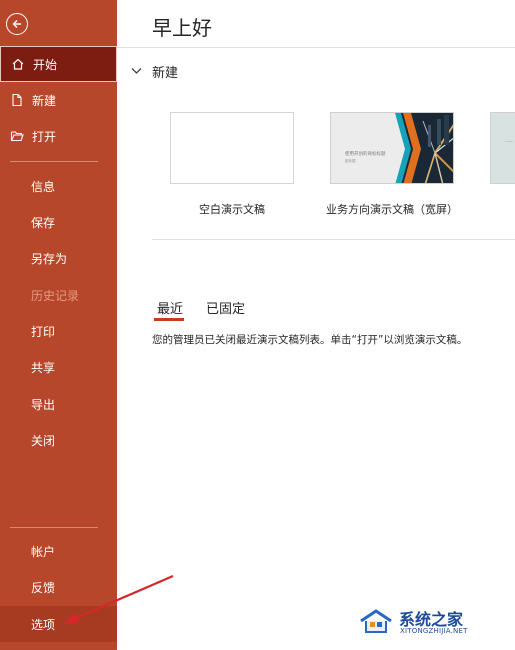 This screenshot has height=650, width=515. I want to click on page-title: 早上好, so click(182, 28).